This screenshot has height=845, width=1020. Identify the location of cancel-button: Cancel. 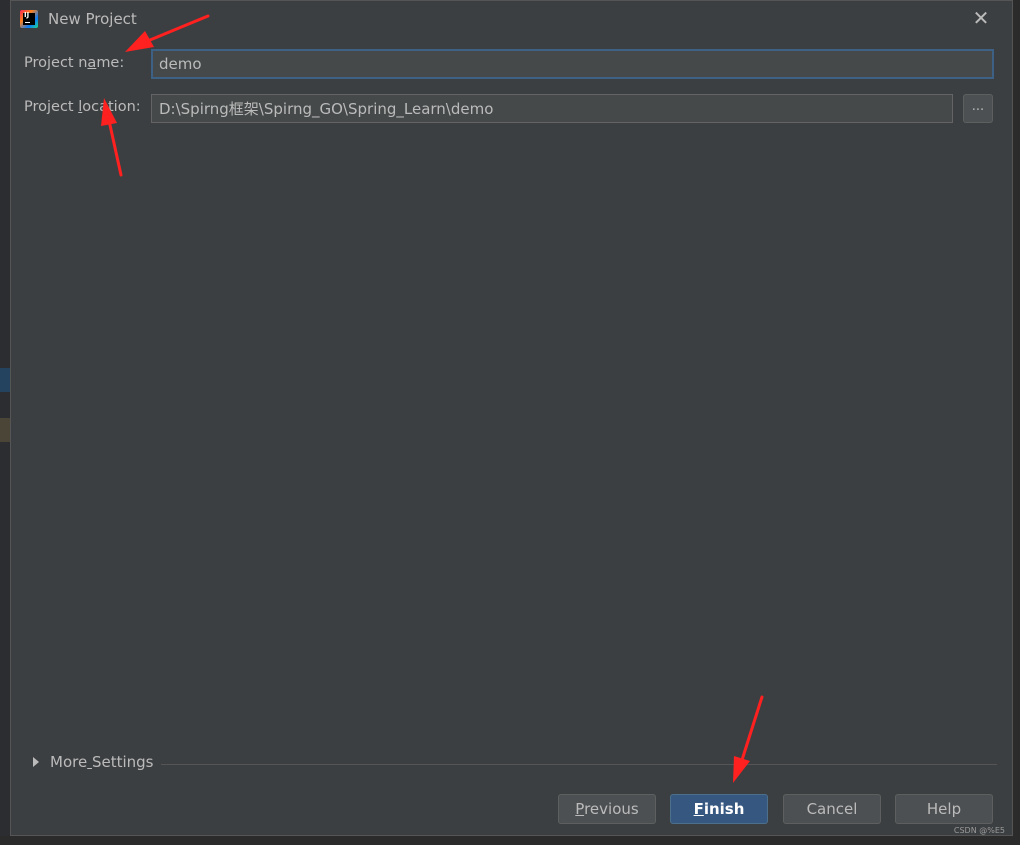
(832, 809).